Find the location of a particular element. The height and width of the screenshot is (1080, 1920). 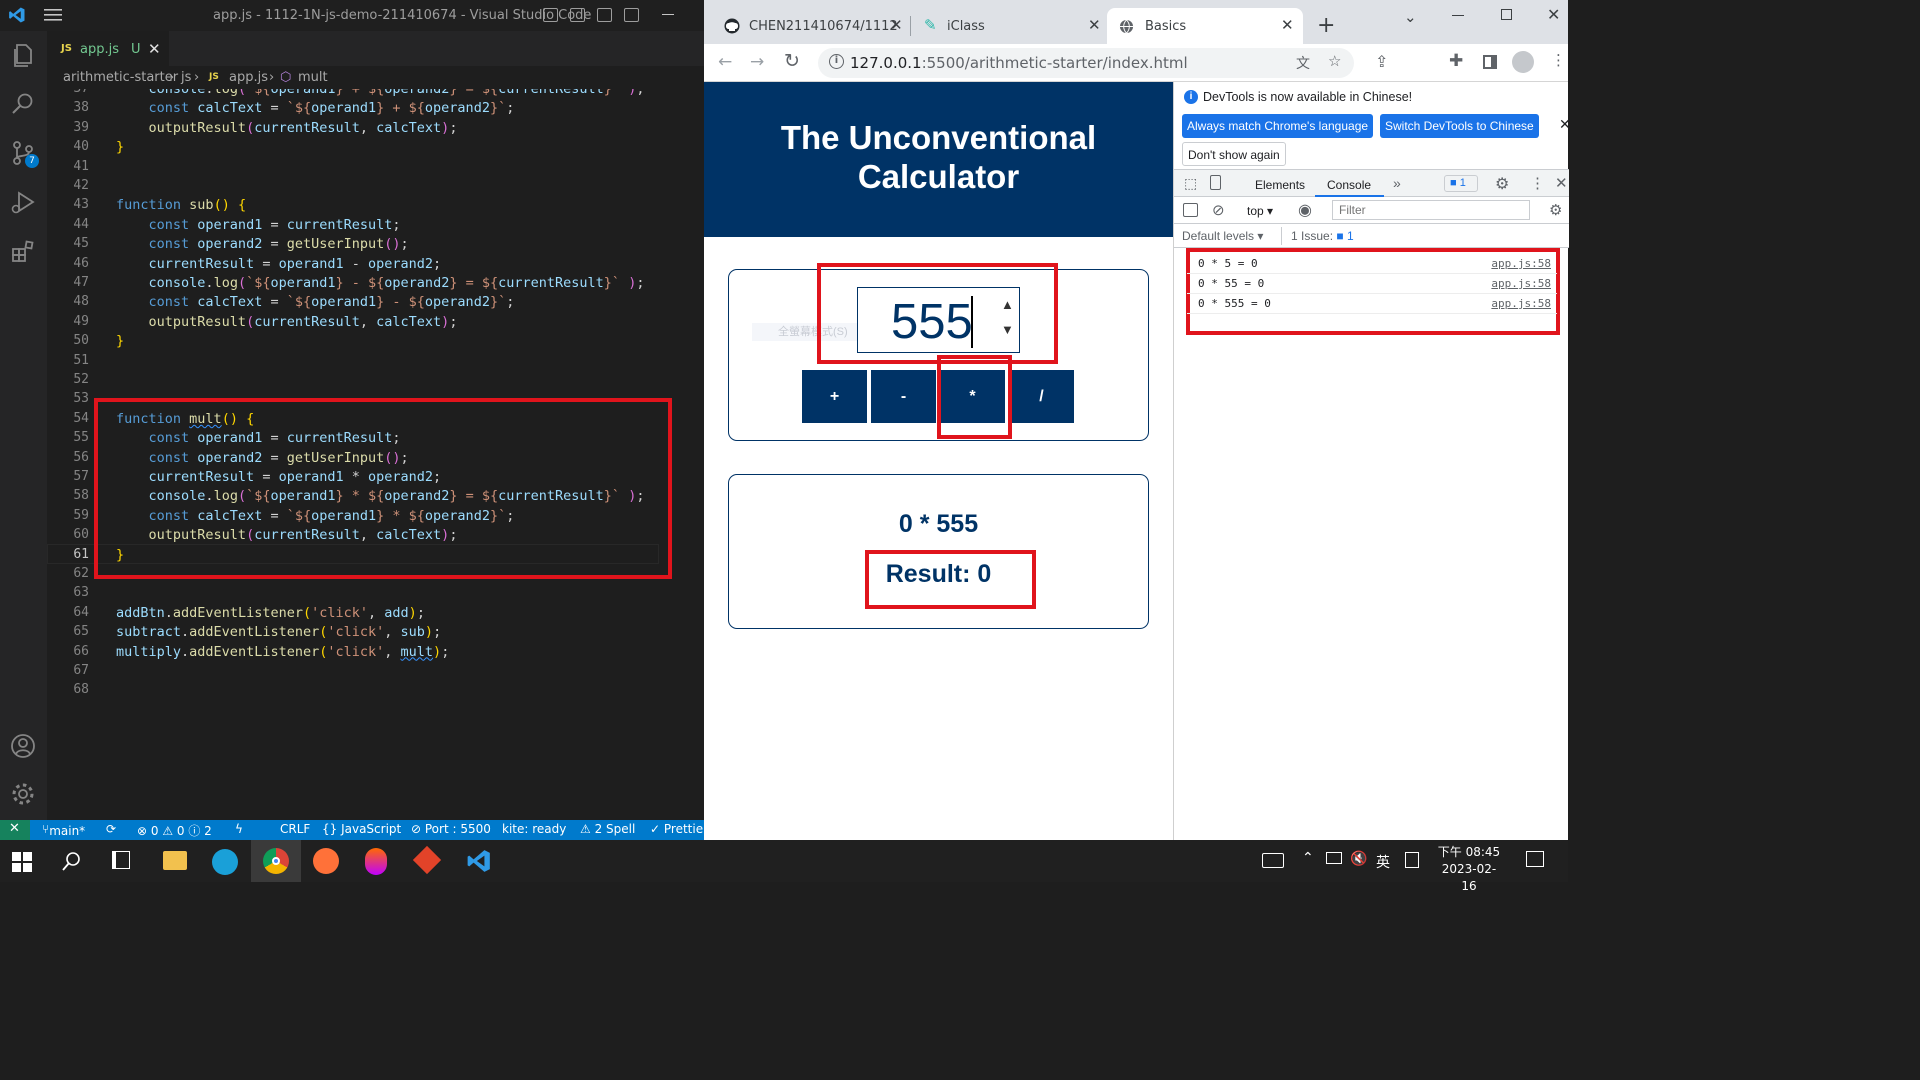

customize-layout-icon is located at coordinates (631, 15).